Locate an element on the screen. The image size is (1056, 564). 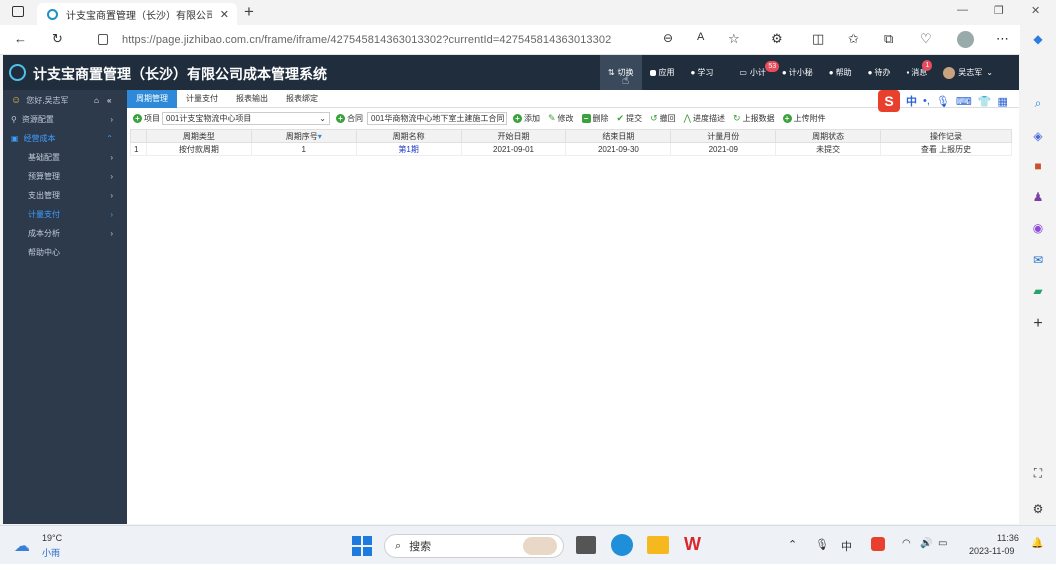
nav-apps: 应用 is located at coordinates (662, 72).